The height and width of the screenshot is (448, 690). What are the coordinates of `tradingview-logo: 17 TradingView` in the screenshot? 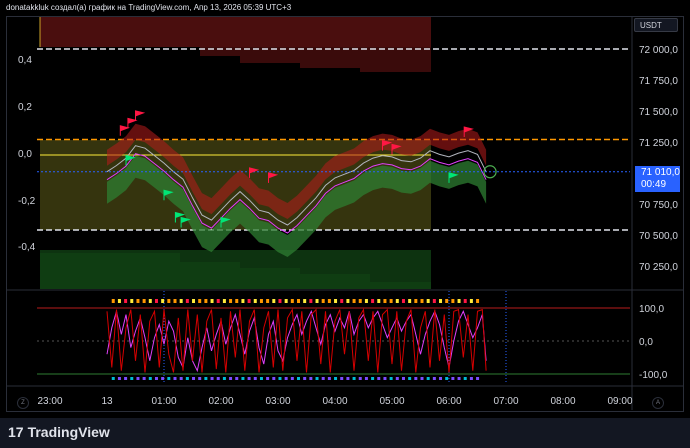 It's located at (59, 432).